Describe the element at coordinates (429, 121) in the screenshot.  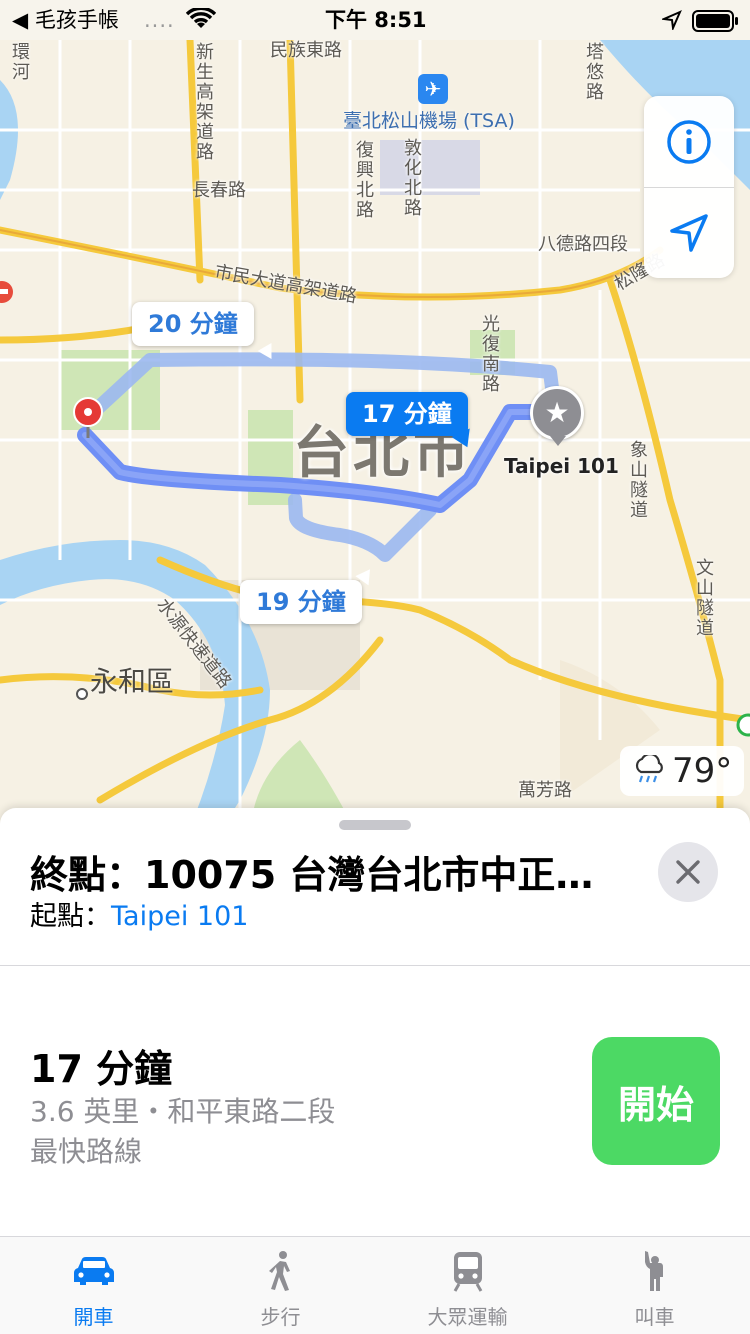
I see `airport-label: 臺北松山機場 (TSA)` at that location.